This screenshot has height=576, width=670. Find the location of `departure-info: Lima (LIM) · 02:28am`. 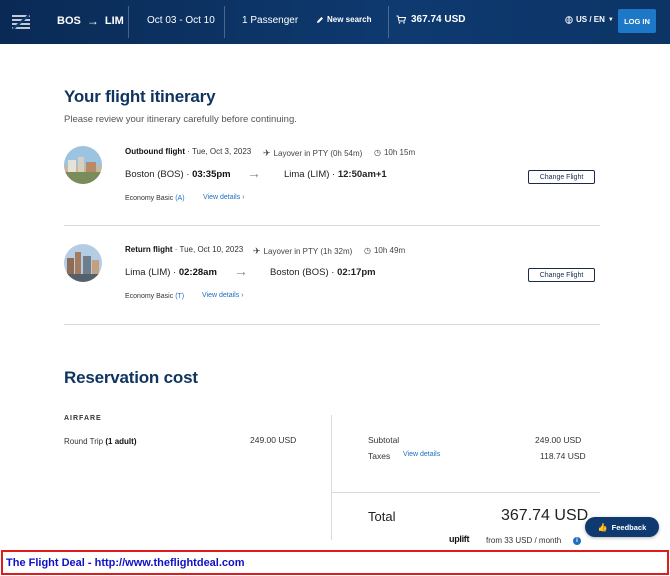

departure-info: Lima (LIM) · 02:28am is located at coordinates (171, 272).